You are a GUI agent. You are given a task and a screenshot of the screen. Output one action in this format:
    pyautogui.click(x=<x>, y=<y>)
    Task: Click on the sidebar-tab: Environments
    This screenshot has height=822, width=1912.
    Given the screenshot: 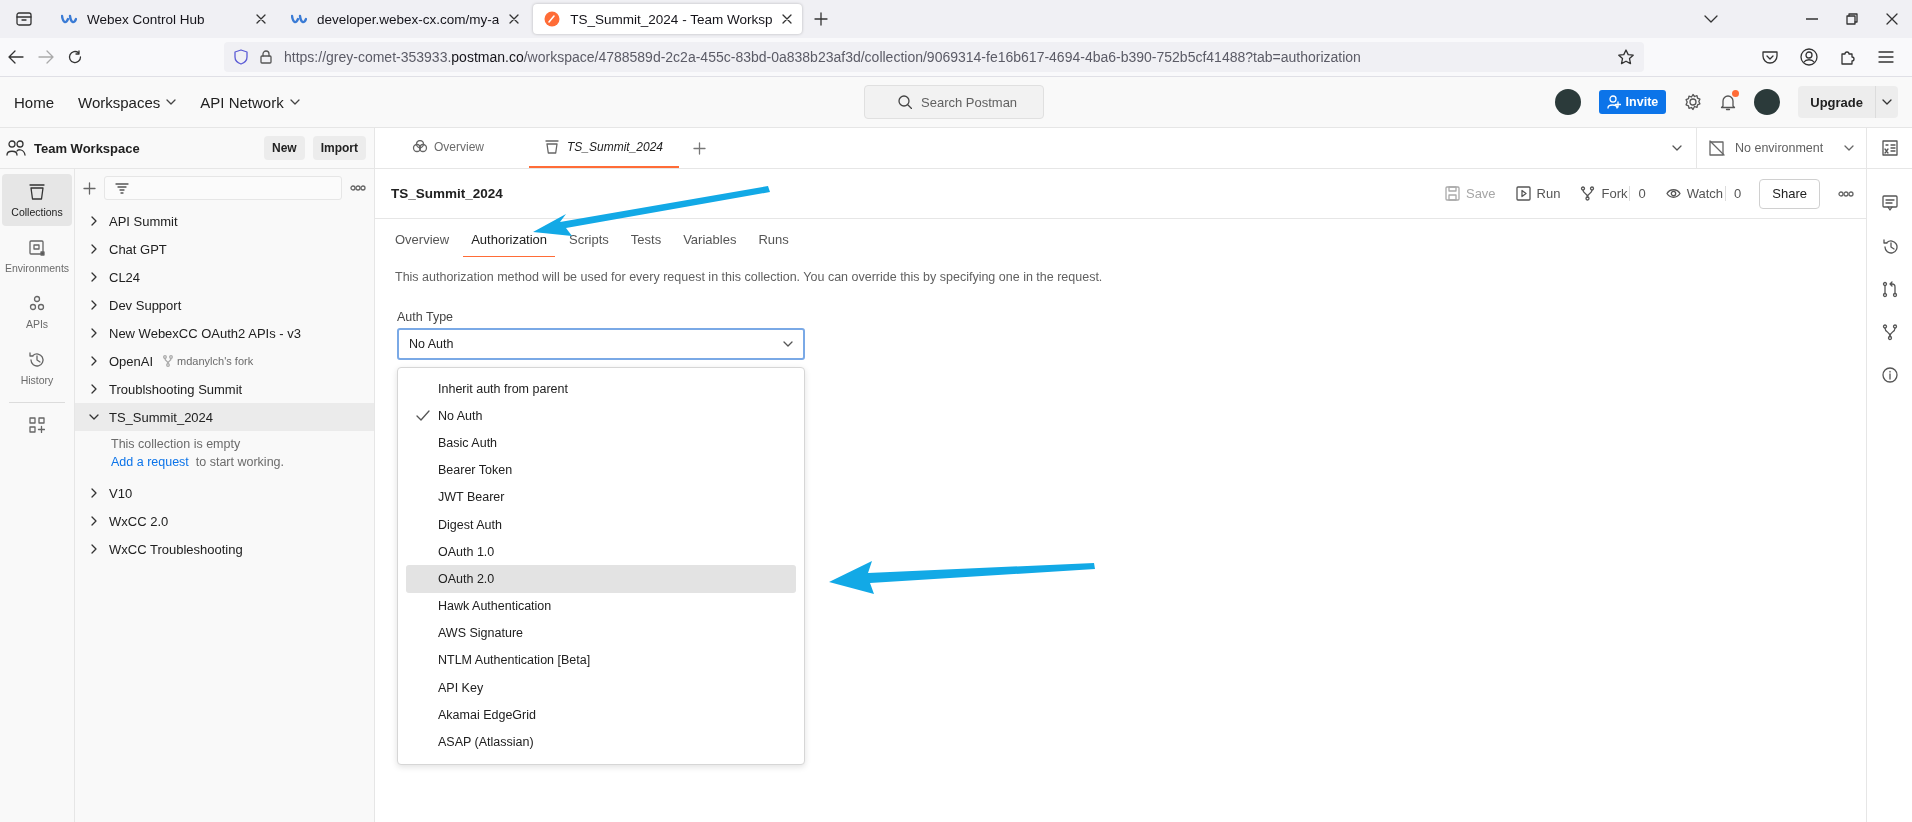 What is the action you would take?
    pyautogui.click(x=37, y=256)
    